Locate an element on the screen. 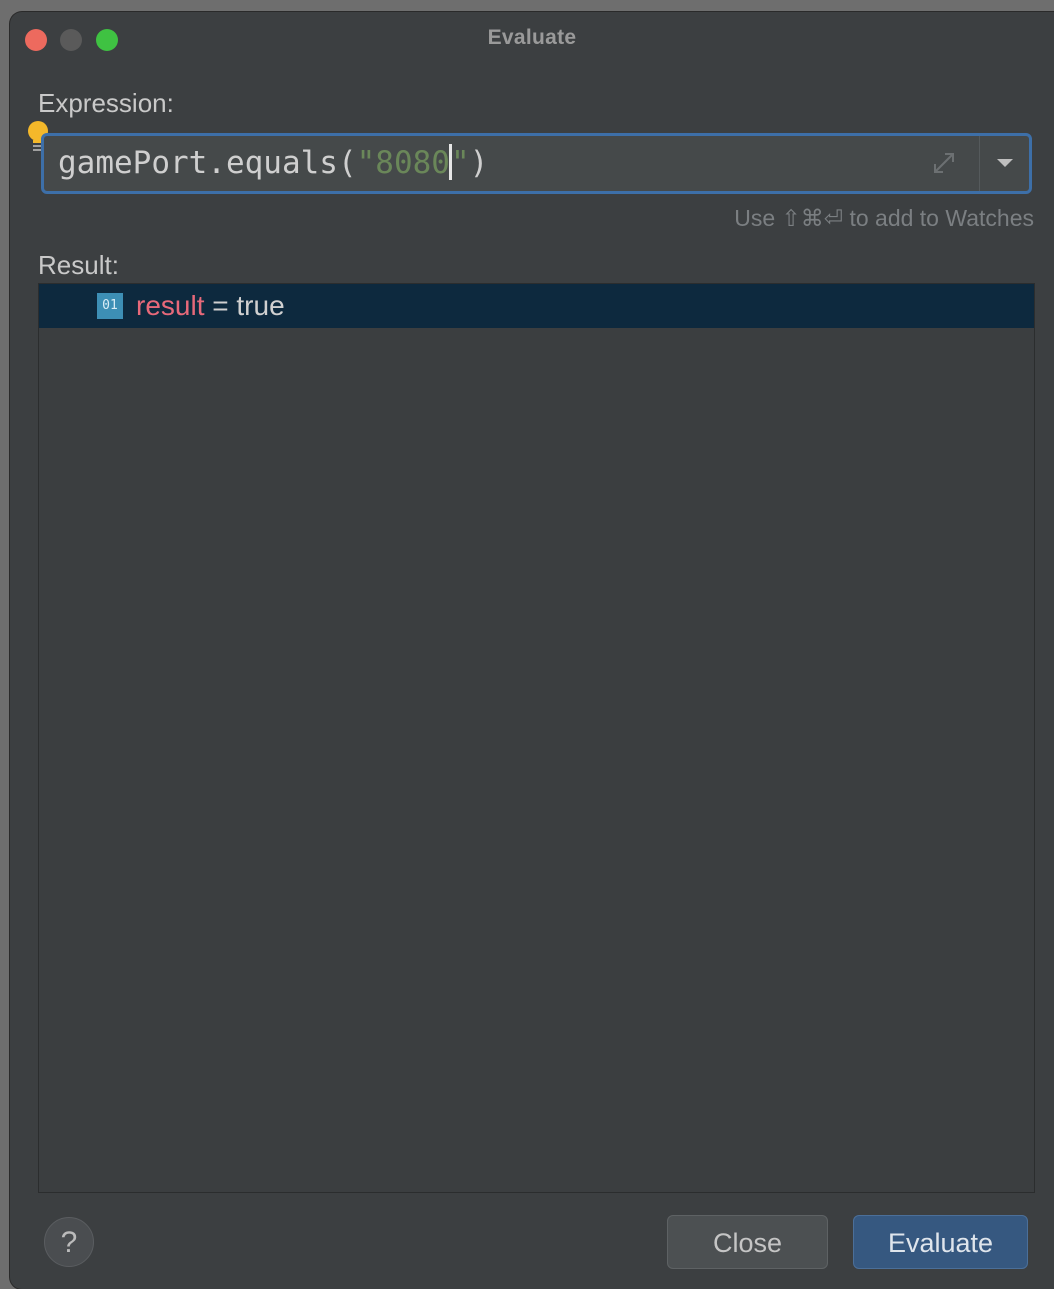  code-suffix: ) is located at coordinates (479, 163).